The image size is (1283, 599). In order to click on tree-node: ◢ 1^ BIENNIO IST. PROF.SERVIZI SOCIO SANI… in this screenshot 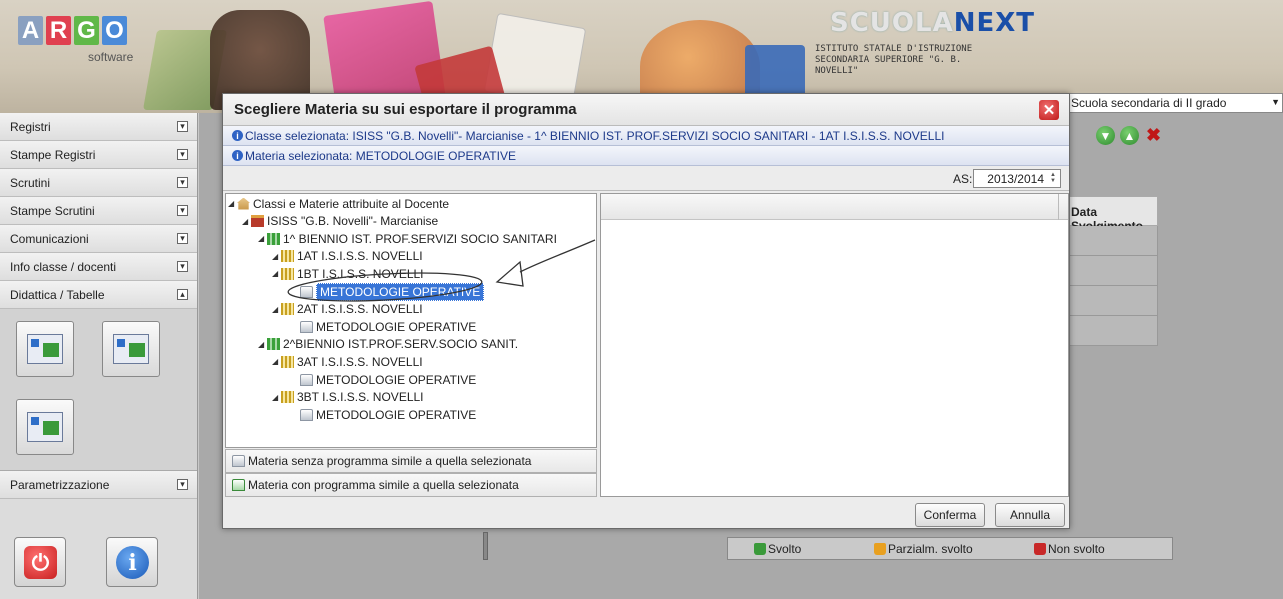, I will do `click(407, 238)`.